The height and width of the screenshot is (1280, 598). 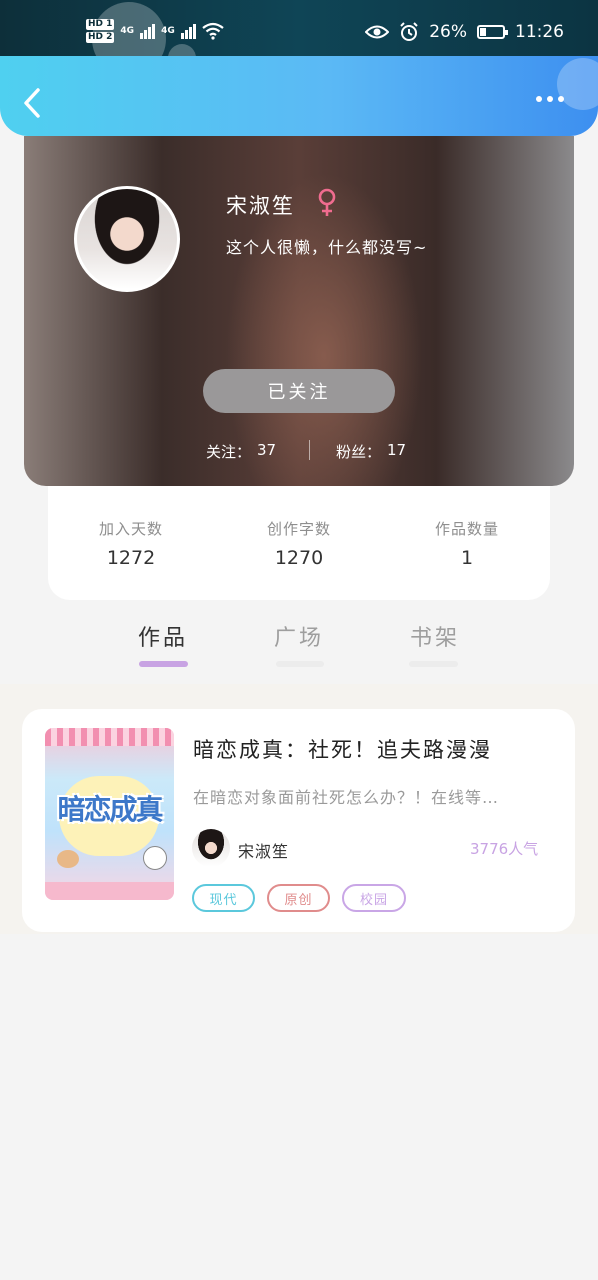 I want to click on tag-modern: 现代, so click(x=223, y=898).